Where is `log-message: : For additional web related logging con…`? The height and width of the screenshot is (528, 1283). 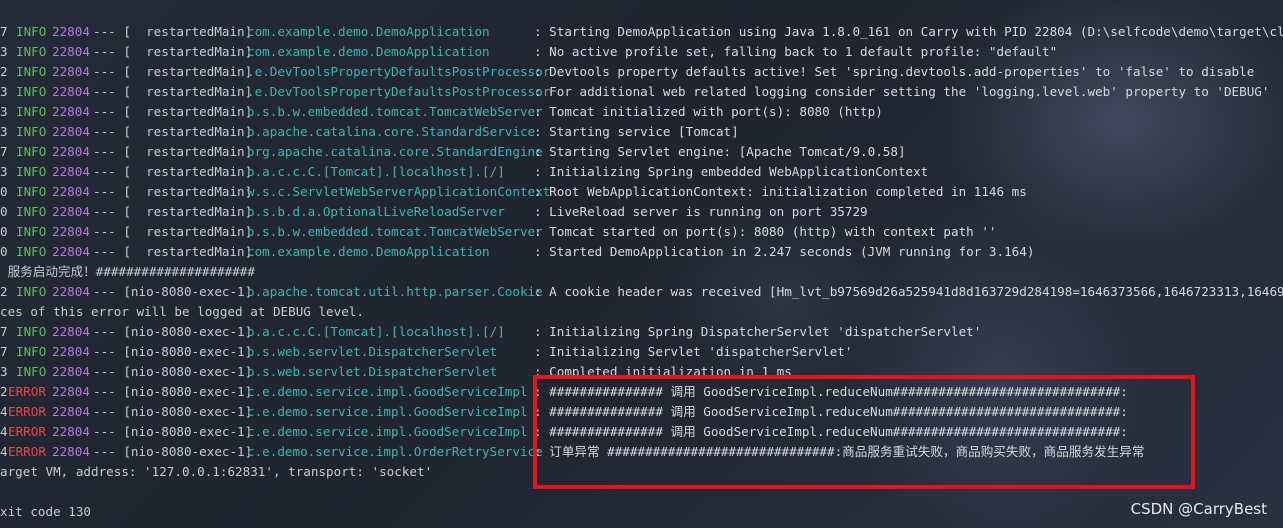 log-message: : For additional web related logging con… is located at coordinates (902, 91).